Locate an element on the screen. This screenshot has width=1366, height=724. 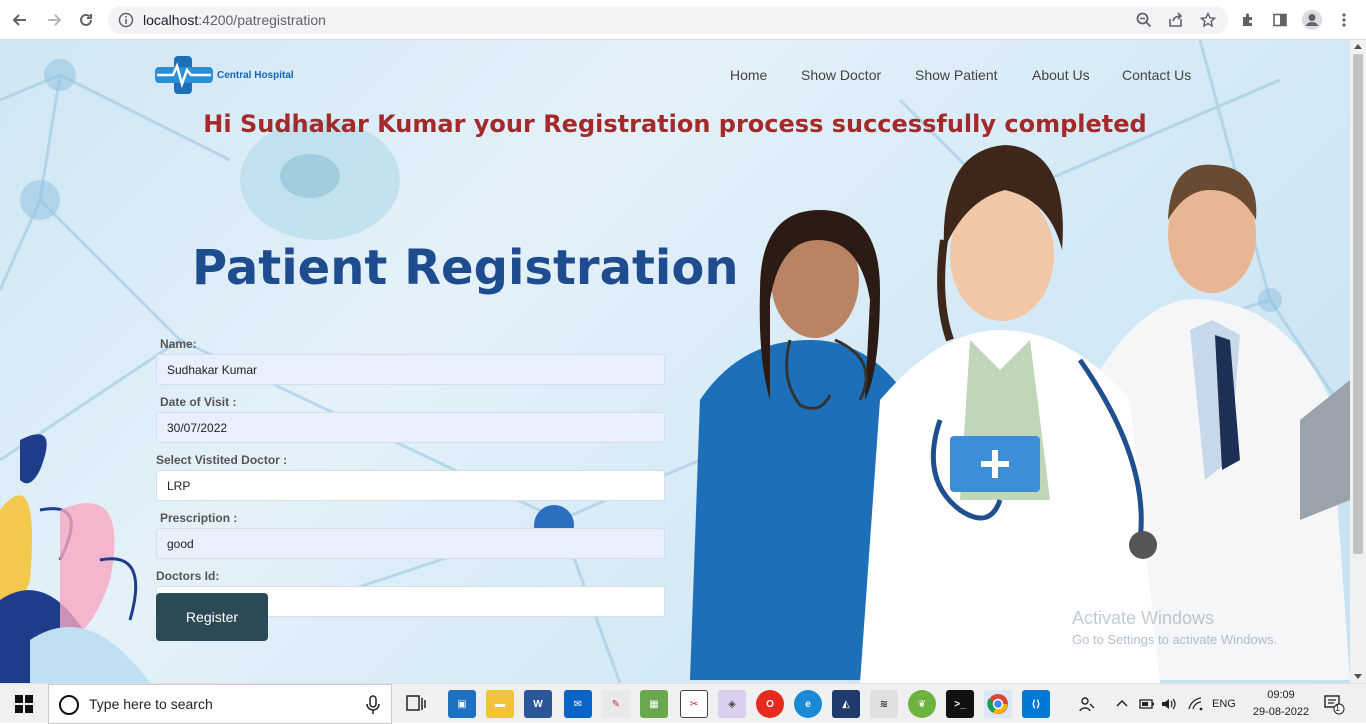
battery-icon is located at coordinates (1147, 704).